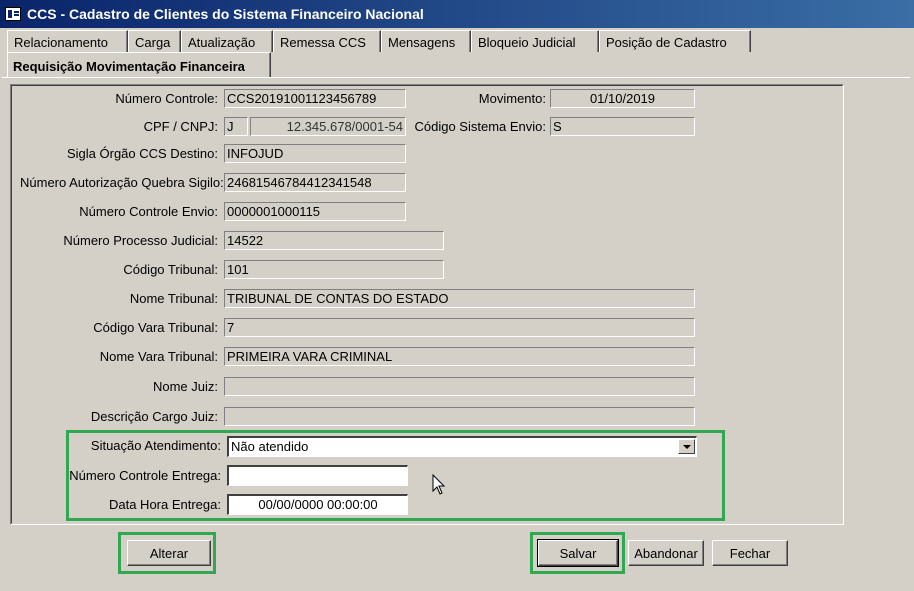 Image resolution: width=914 pixels, height=591 pixels. What do you see at coordinates (578, 553) in the screenshot?
I see `salvar-button: Salvar` at bounding box center [578, 553].